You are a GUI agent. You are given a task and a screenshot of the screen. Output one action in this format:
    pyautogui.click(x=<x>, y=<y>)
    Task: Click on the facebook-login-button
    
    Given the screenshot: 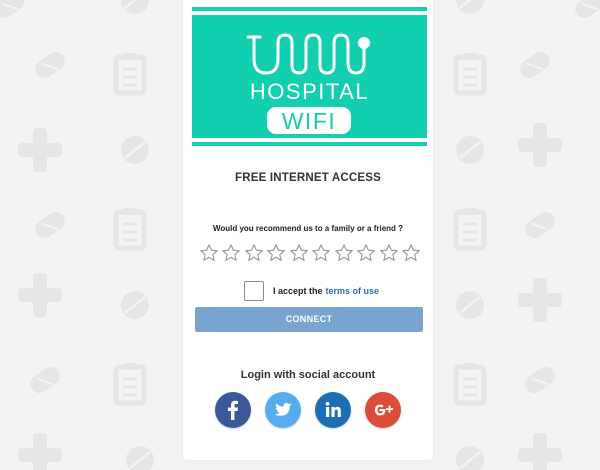 What is the action you would take?
    pyautogui.click(x=233, y=410)
    